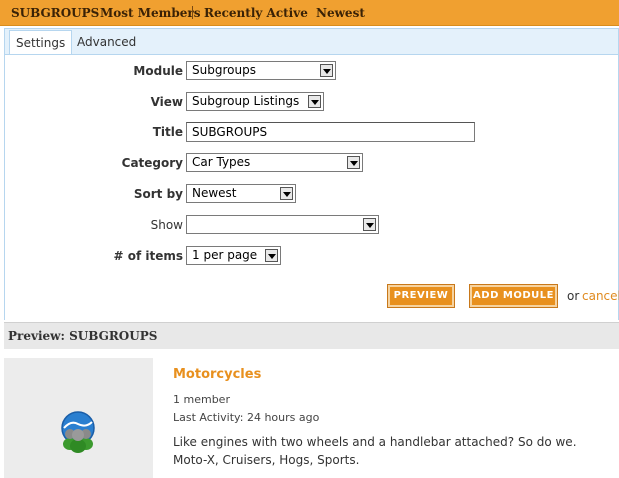  I want to click on module-label: Module, so click(158, 71).